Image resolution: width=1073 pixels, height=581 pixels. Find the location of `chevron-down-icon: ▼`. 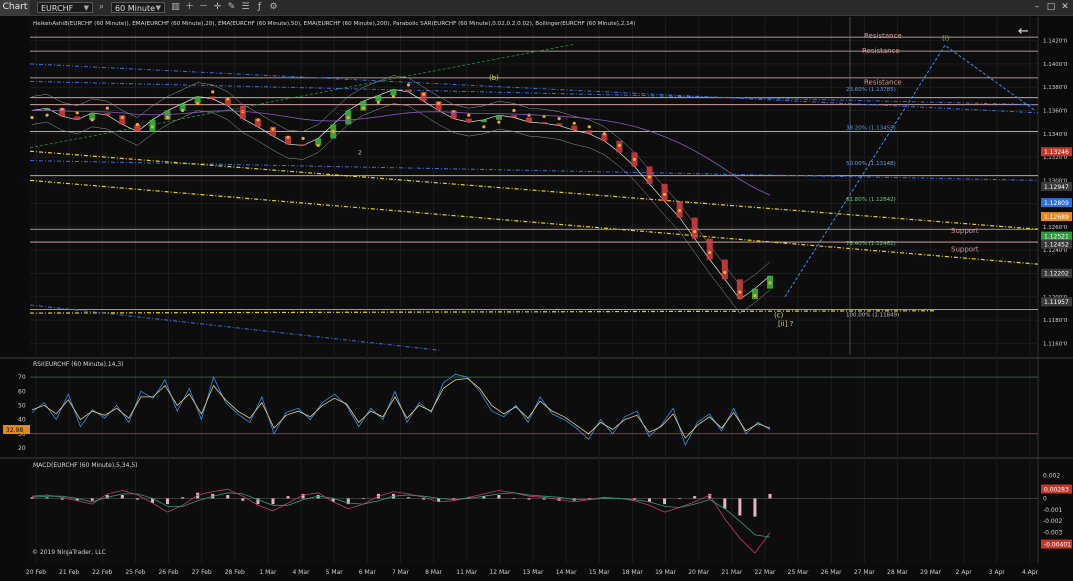

chevron-down-icon: ▼ is located at coordinates (158, 8).